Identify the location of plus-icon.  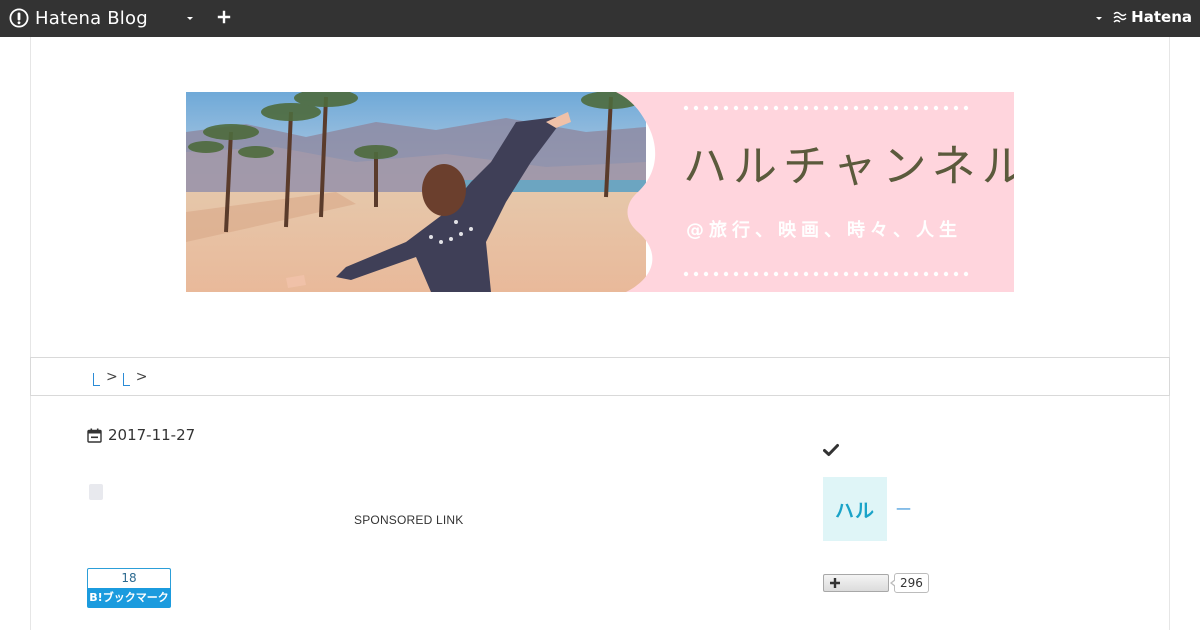
(835, 583).